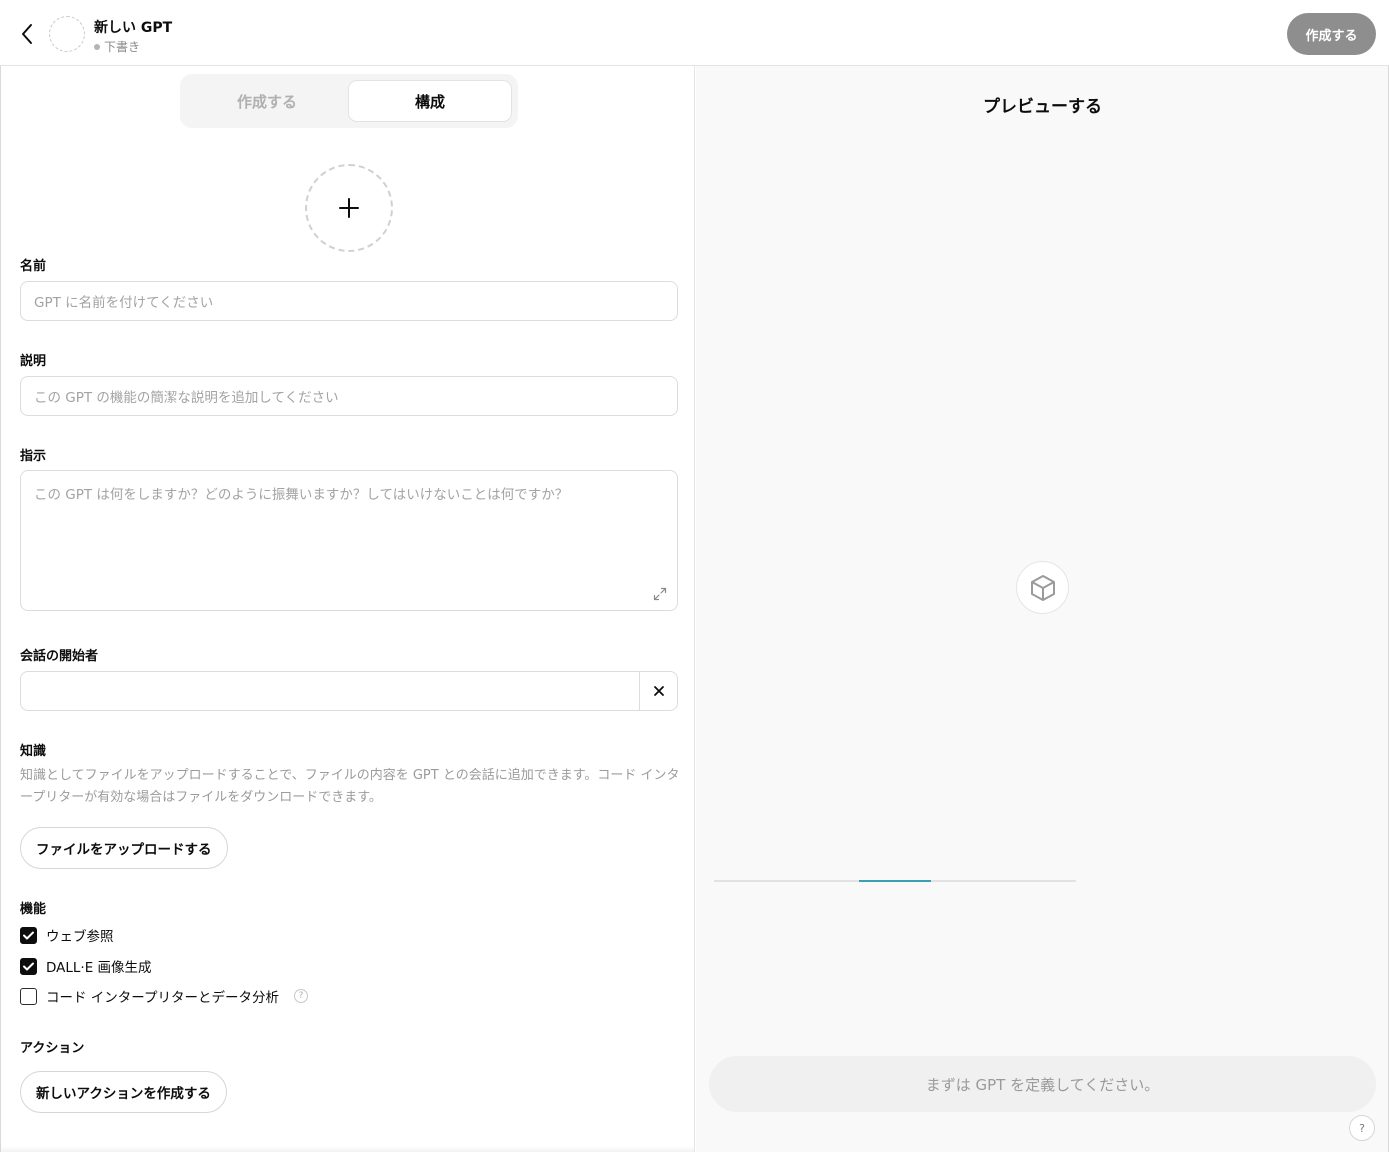  I want to click on draft-status: 下書き, so click(117, 46).